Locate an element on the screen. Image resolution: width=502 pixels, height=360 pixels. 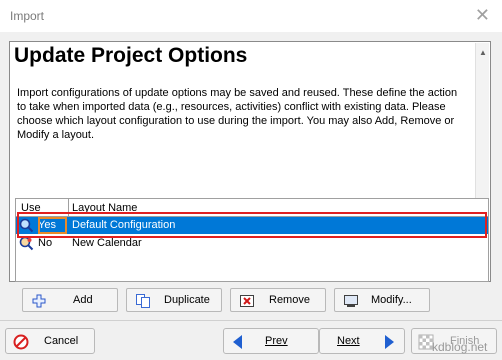
close-icon: ✕ is located at coordinates (482, 15).